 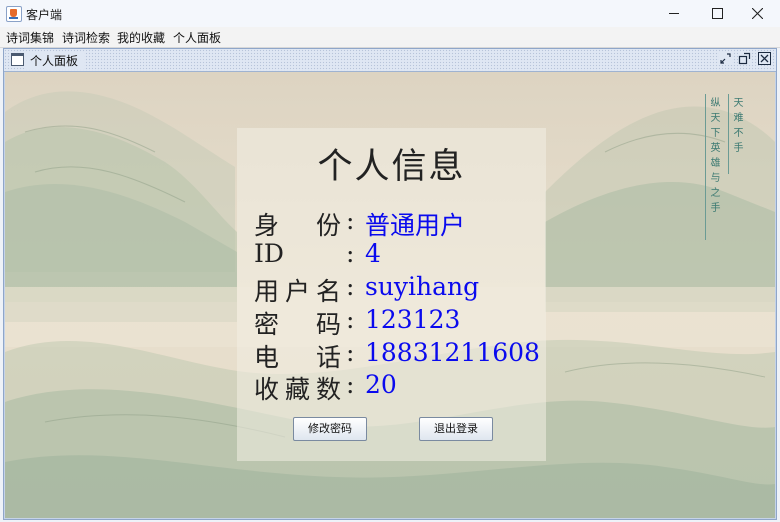 I want to click on menu-personal-panel: 个人面板, so click(x=197, y=37).